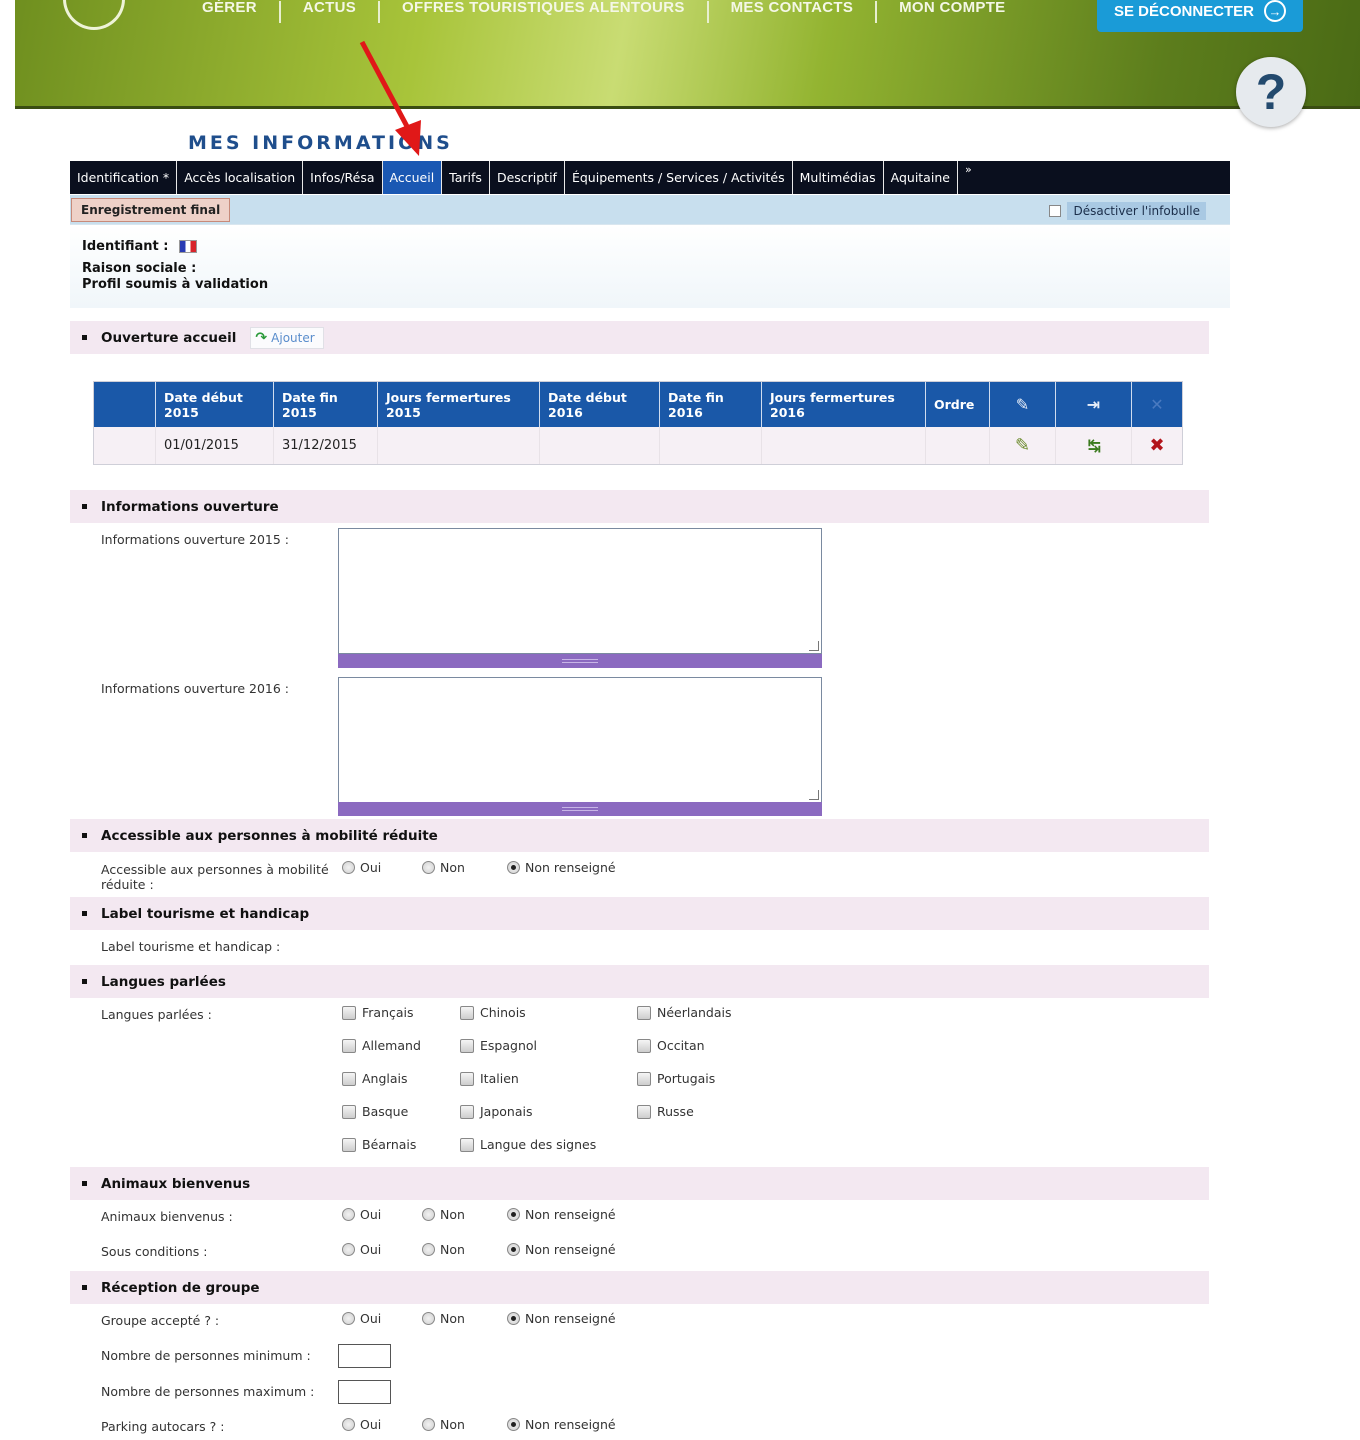  What do you see at coordinates (639, 981) in the screenshot?
I see `section-langues: Langues parlées` at bounding box center [639, 981].